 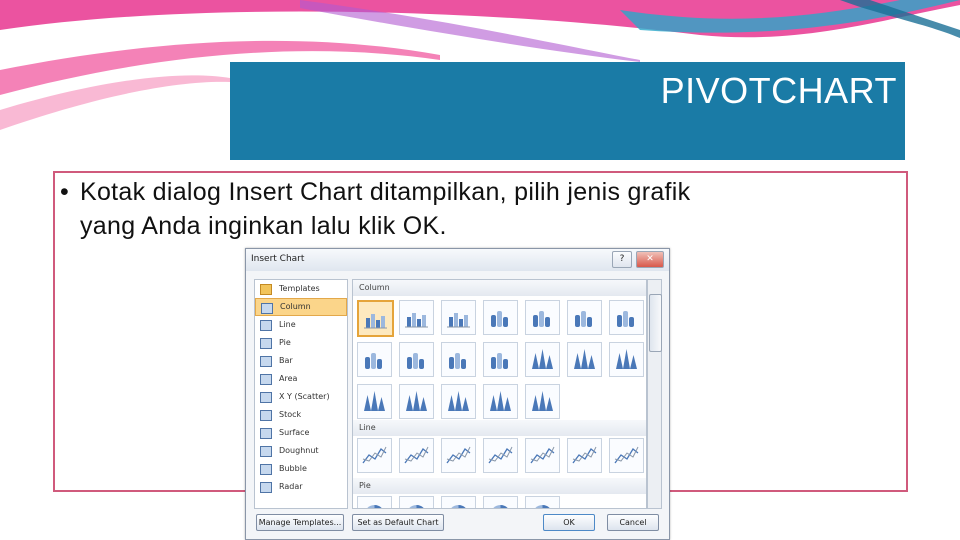 What do you see at coordinates (266, 433) in the screenshot?
I see `surface-chart-icon` at bounding box center [266, 433].